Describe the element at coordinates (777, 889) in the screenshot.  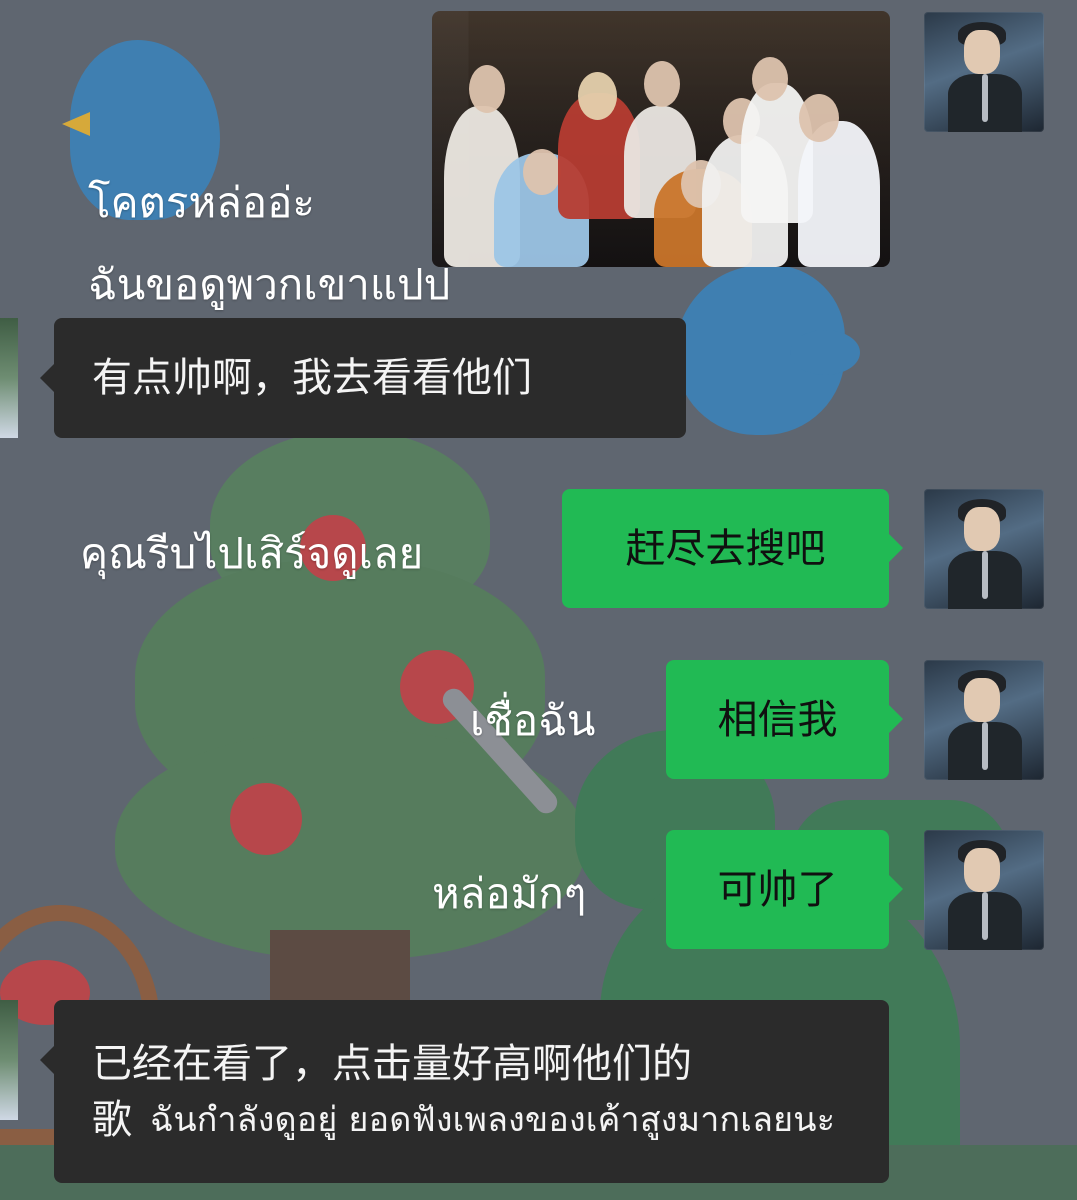
I see `message-text: 可帅了` at that location.